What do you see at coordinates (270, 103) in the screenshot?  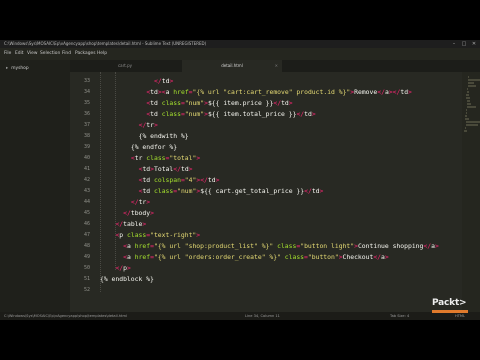 I see `code-line: 35 <td class="num">${{ item.price }}</td>` at bounding box center [270, 103].